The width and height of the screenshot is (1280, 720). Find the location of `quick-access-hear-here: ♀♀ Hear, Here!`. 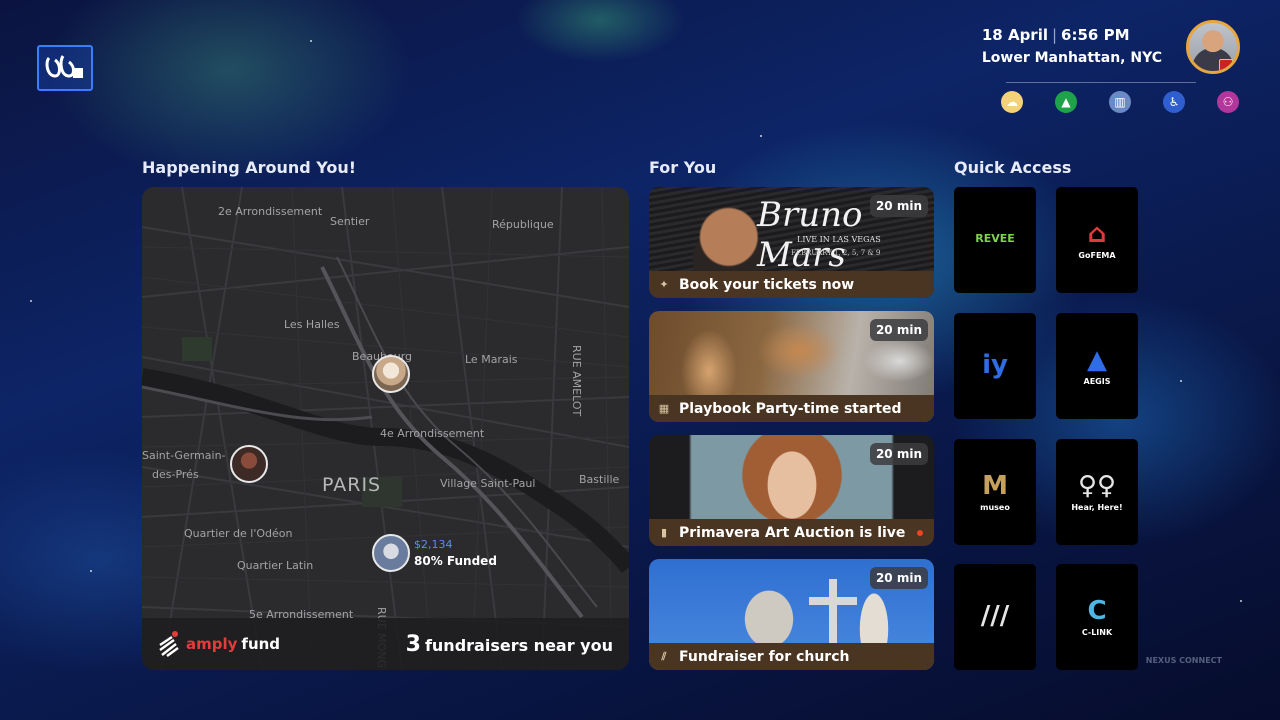

quick-access-hear-here: ♀♀ Hear, Here! is located at coordinates (1097, 492).